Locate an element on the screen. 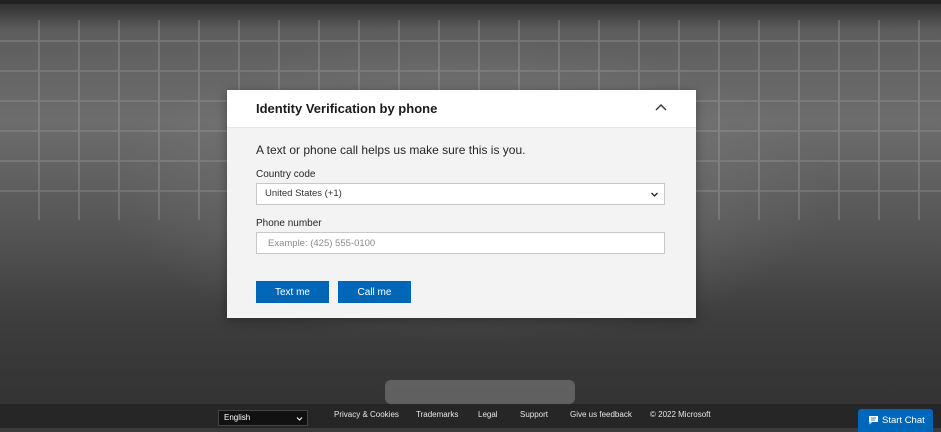 The image size is (941, 432). footer-link-support: Support is located at coordinates (534, 414).